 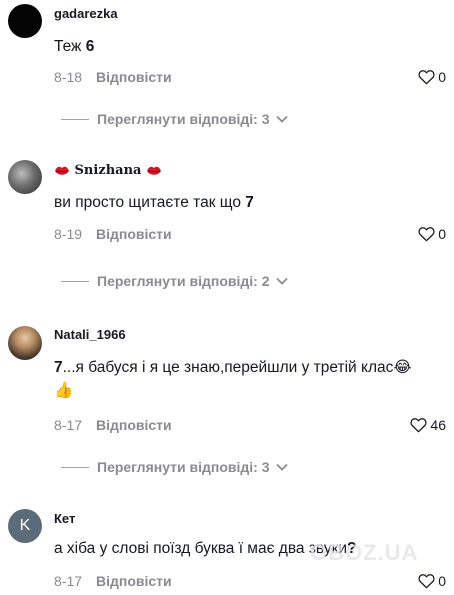 What do you see at coordinates (250, 581) in the screenshot?
I see `comment-meta: 8-17 Відповісти 0` at bounding box center [250, 581].